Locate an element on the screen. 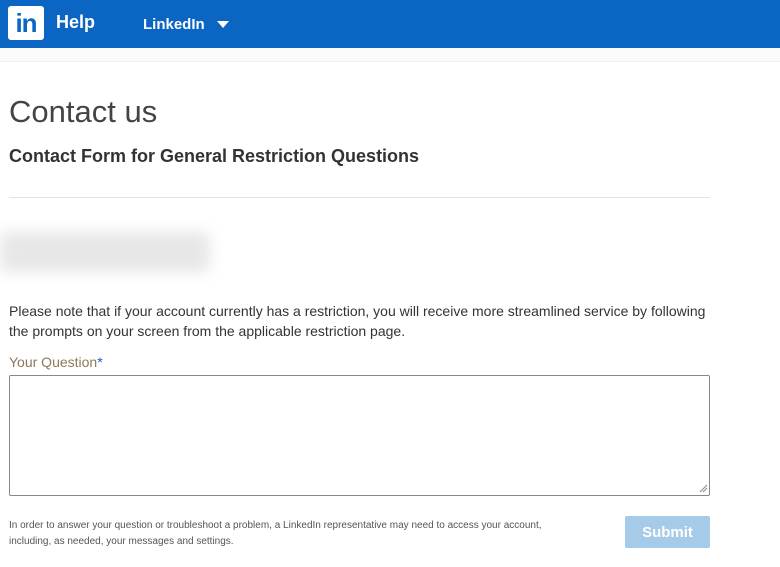 This screenshot has height=567, width=780. question-label: Your Question* is located at coordinates (56, 362).